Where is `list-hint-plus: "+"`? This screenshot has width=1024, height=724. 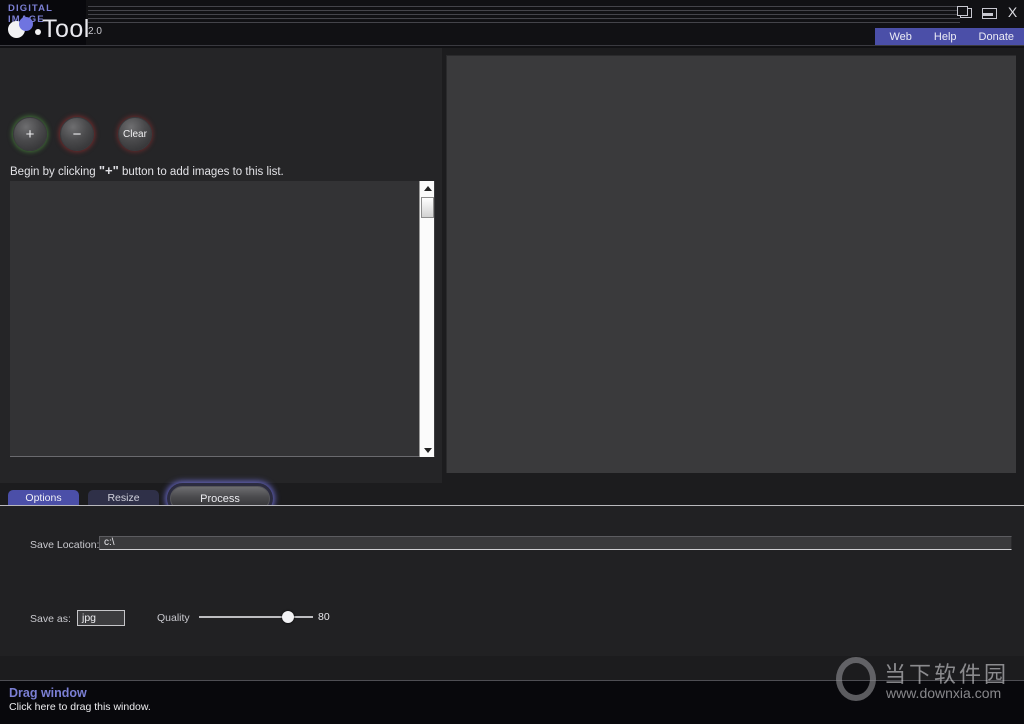 list-hint-plus: "+" is located at coordinates (108, 170).